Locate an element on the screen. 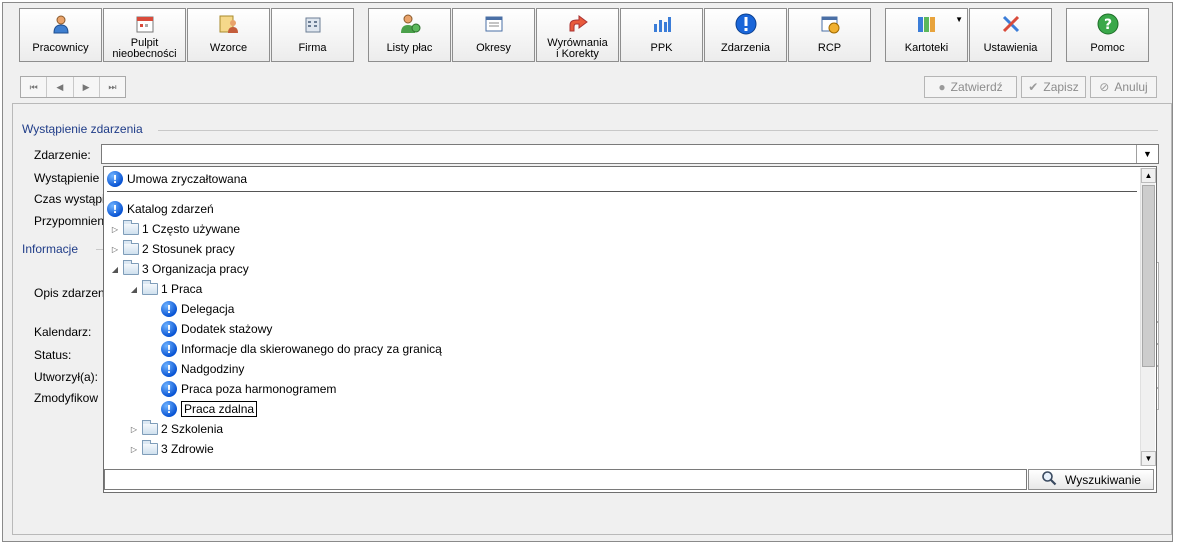 The width and height of the screenshot is (1177, 545). building-icon is located at coordinates (313, 24).